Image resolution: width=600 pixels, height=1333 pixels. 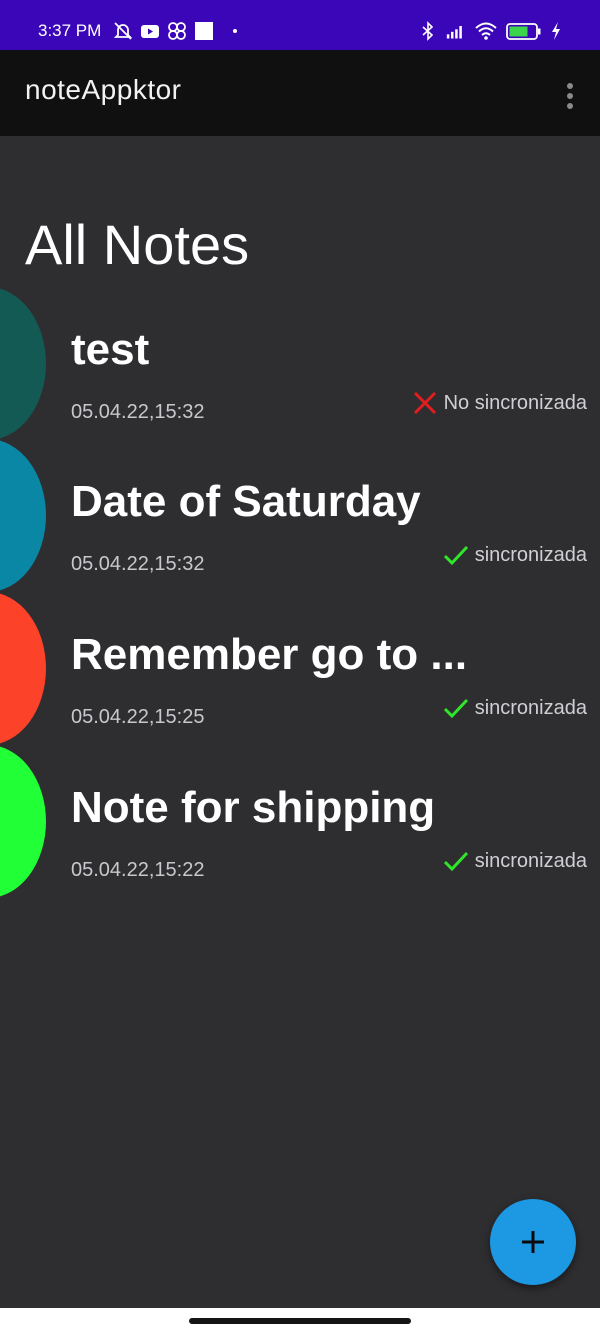 I want to click on mute-icon, so click(x=123, y=31).